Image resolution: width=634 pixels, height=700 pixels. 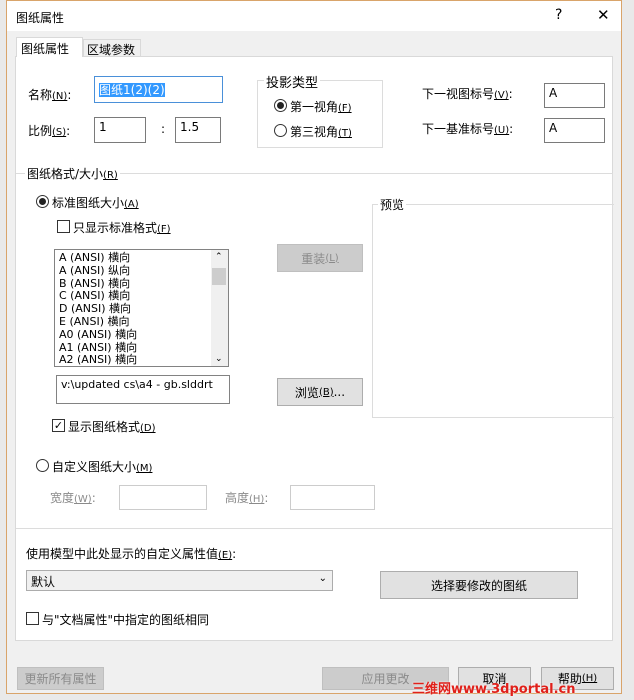 I want to click on show-format-label: 显示图纸格式(D), so click(x=112, y=427).